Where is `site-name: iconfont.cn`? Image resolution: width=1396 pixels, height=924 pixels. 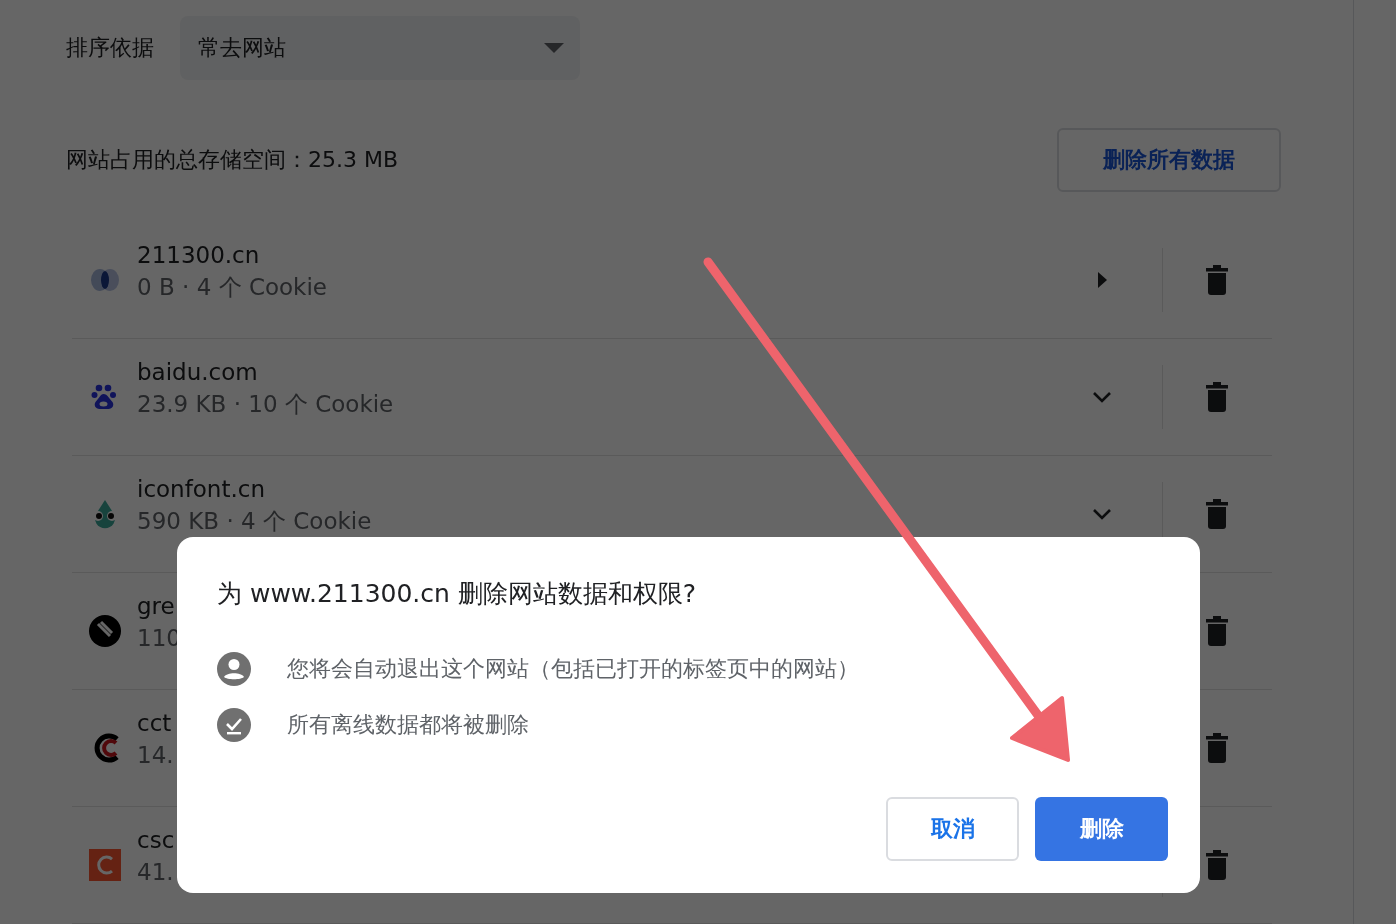 site-name: iconfont.cn is located at coordinates (201, 490).